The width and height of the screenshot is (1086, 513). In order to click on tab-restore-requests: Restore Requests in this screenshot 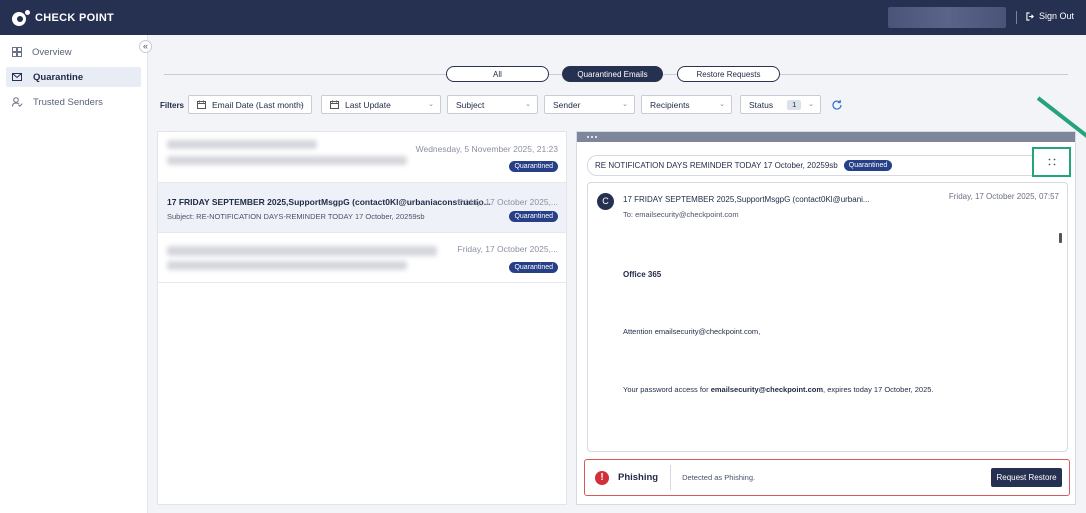, I will do `click(728, 74)`.